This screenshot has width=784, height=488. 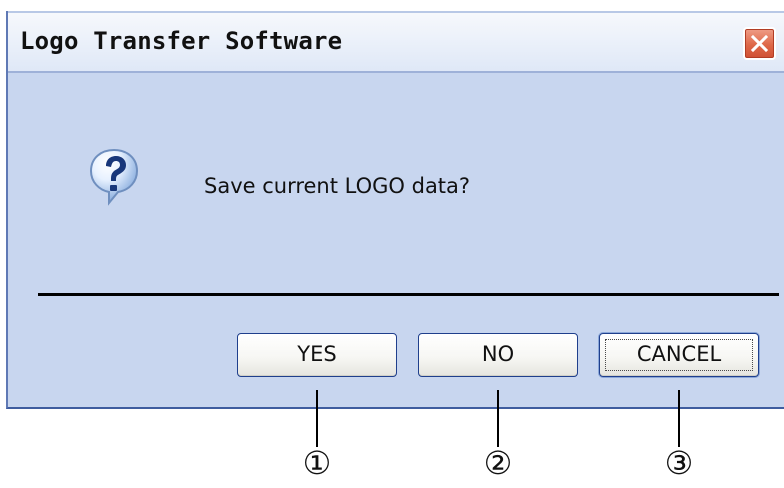 I want to click on yes-callout-number: ①, so click(x=317, y=463).